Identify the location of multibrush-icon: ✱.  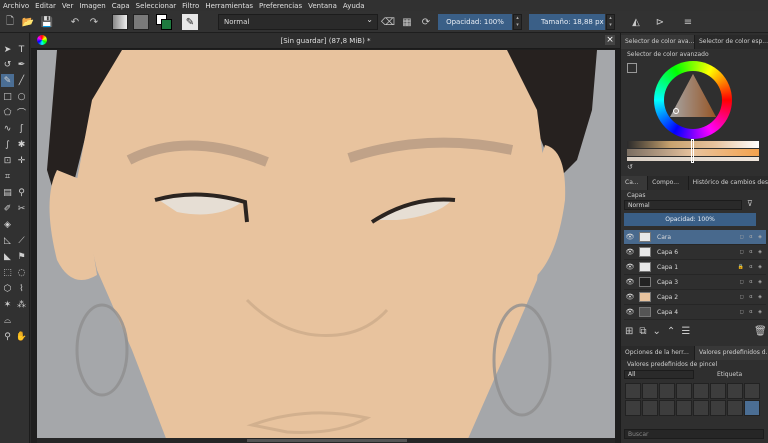
(21, 144).